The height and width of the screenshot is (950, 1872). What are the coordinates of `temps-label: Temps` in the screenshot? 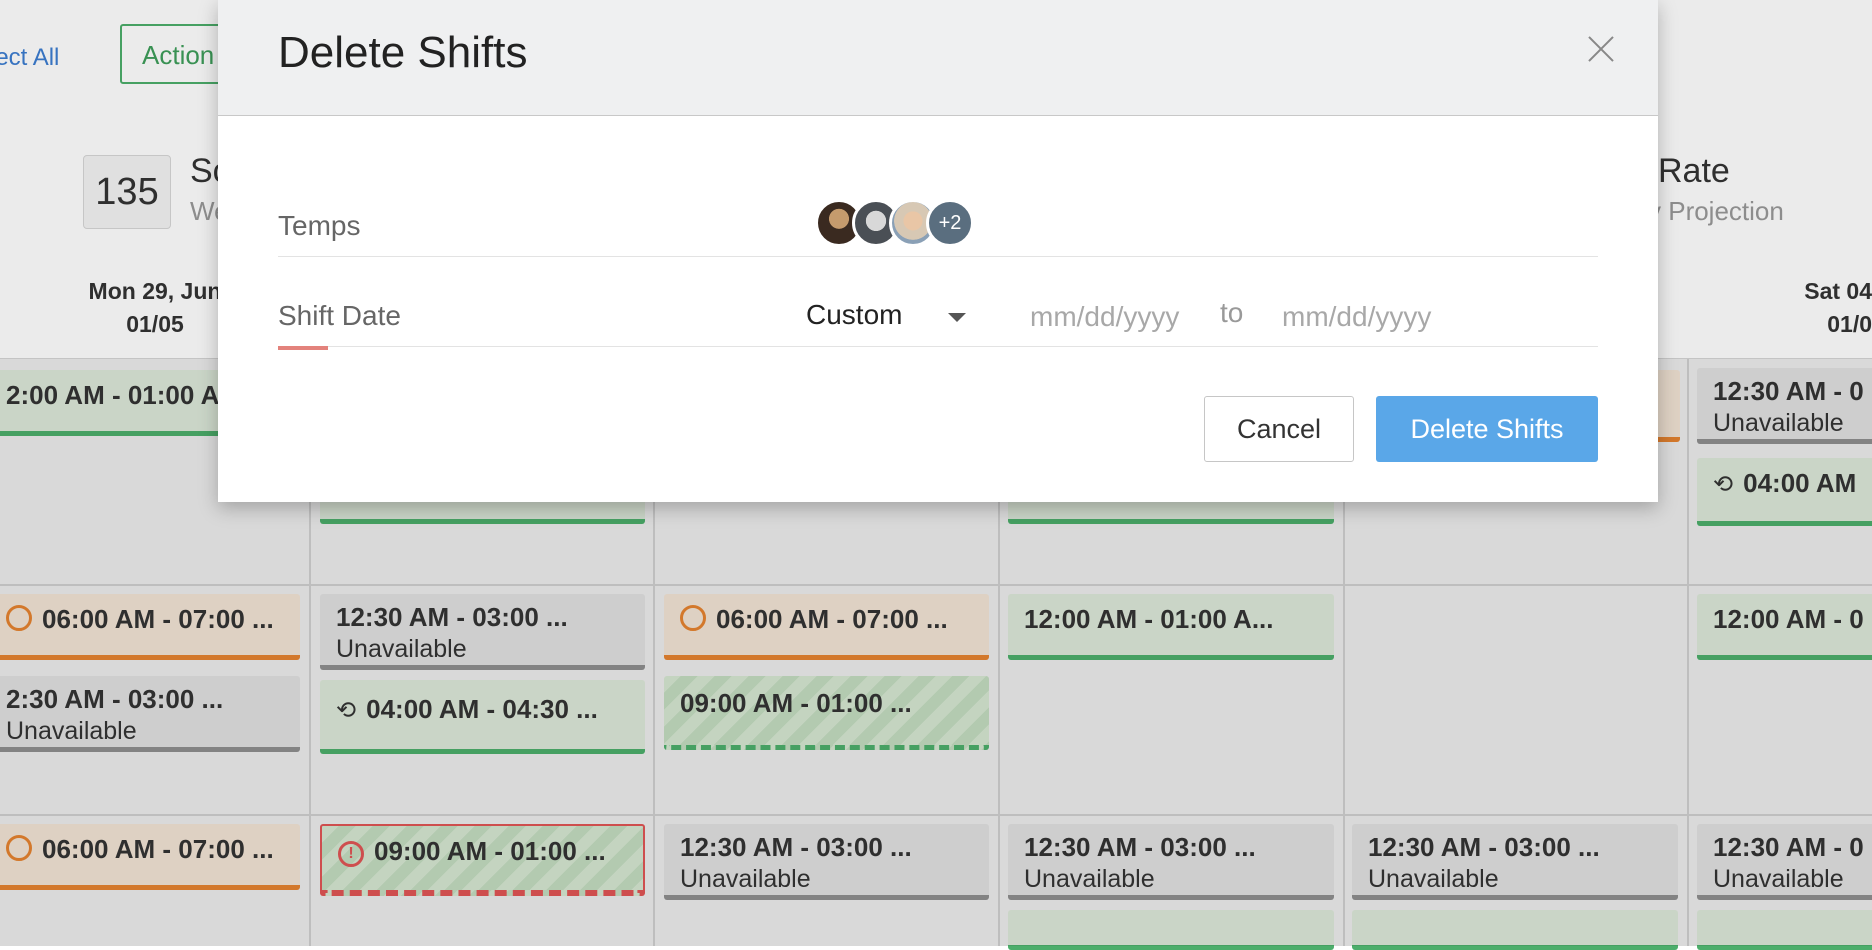 It's located at (319, 225).